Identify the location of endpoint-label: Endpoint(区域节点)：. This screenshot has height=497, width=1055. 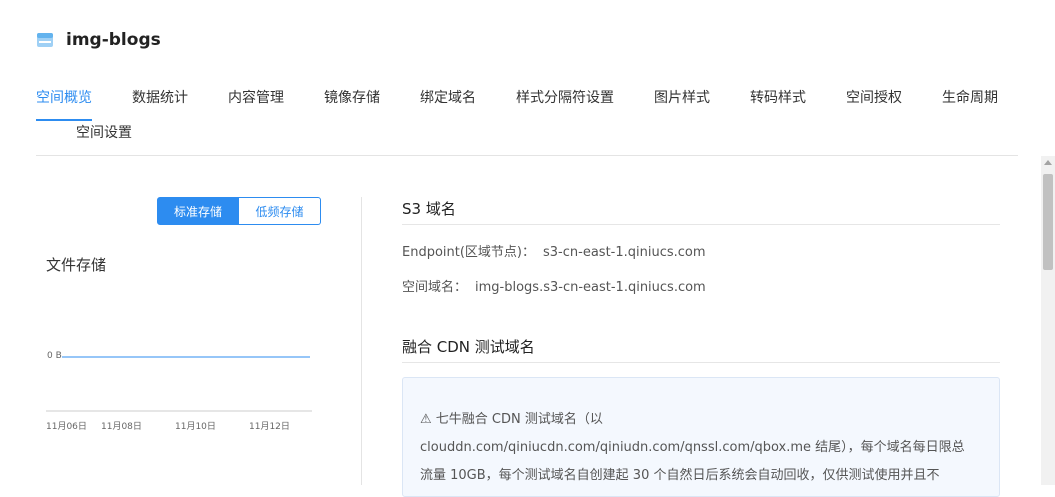
(469, 252).